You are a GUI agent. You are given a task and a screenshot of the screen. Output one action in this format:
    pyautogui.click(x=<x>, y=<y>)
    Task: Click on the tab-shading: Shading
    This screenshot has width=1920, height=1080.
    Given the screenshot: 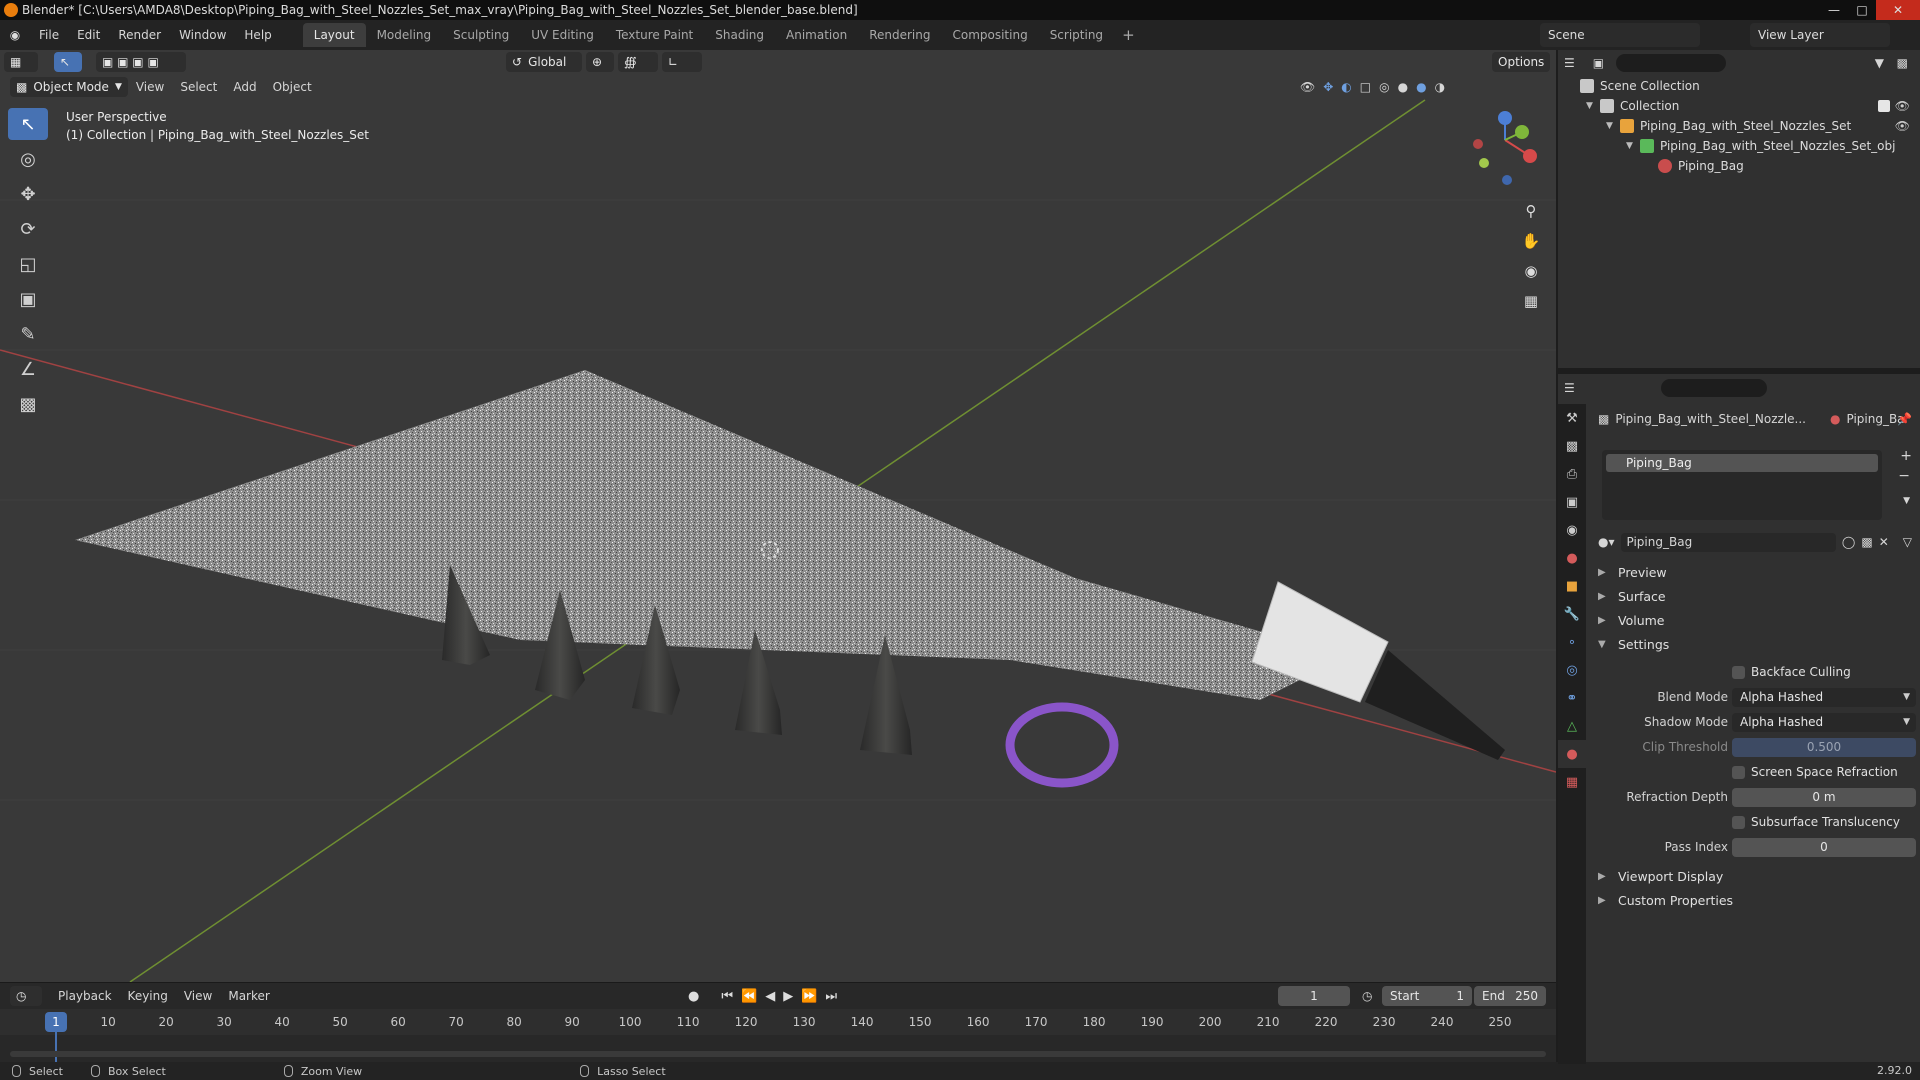 What is the action you would take?
    pyautogui.click(x=739, y=35)
    